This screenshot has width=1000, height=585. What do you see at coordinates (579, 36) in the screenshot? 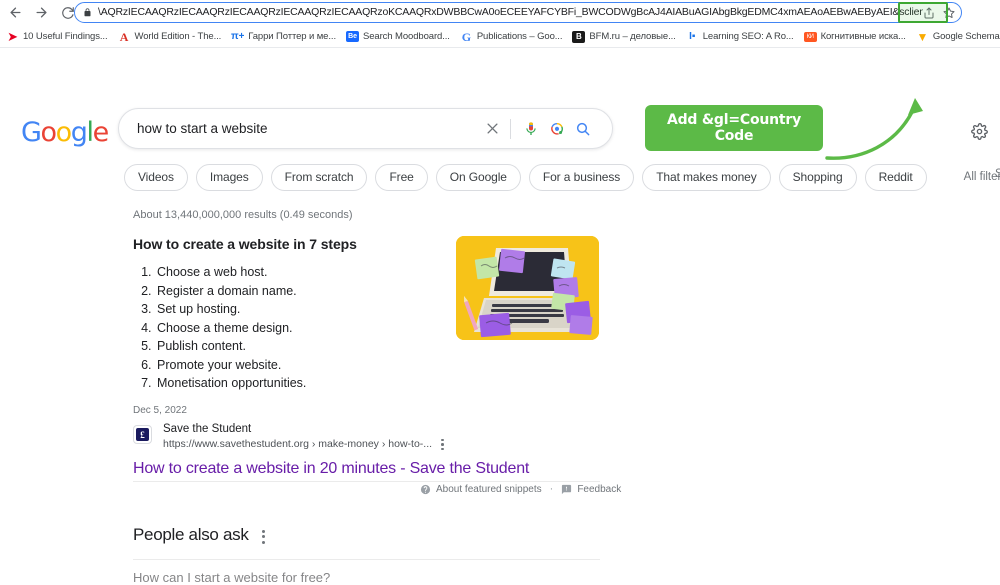
I see `bfm-icon: B` at bounding box center [579, 36].